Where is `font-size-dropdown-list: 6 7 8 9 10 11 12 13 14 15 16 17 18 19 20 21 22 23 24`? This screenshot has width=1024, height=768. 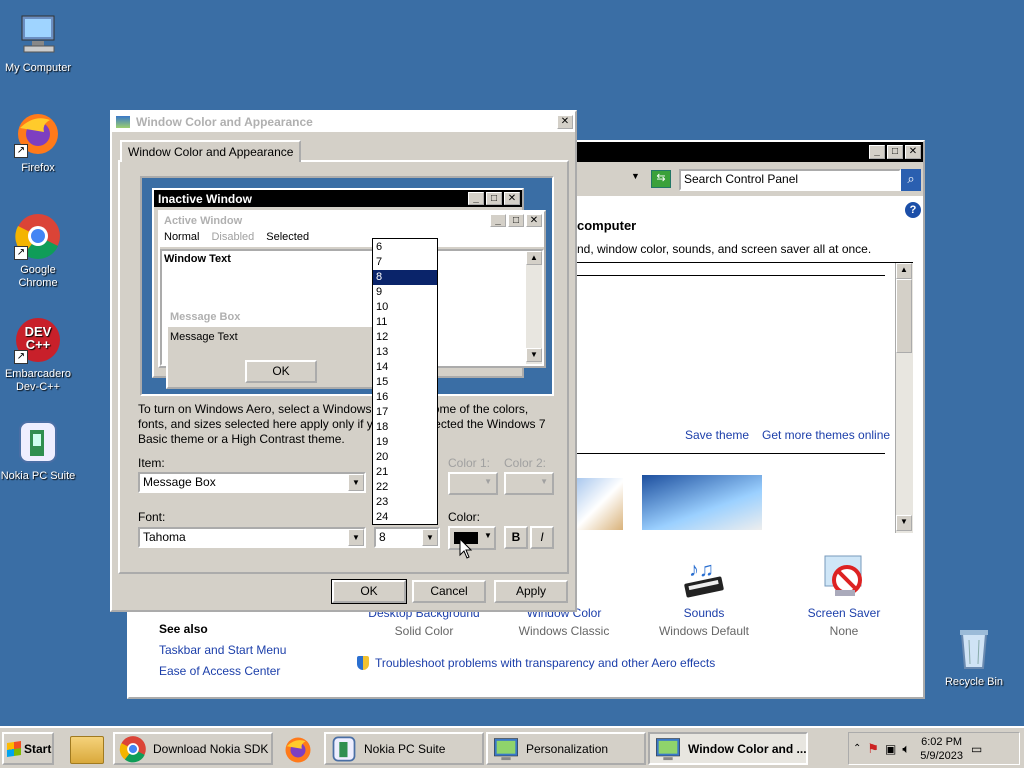
font-size-dropdown-list: 6 7 8 9 10 11 12 13 14 15 16 17 18 19 20 21 22 23 24 is located at coordinates (405, 381).